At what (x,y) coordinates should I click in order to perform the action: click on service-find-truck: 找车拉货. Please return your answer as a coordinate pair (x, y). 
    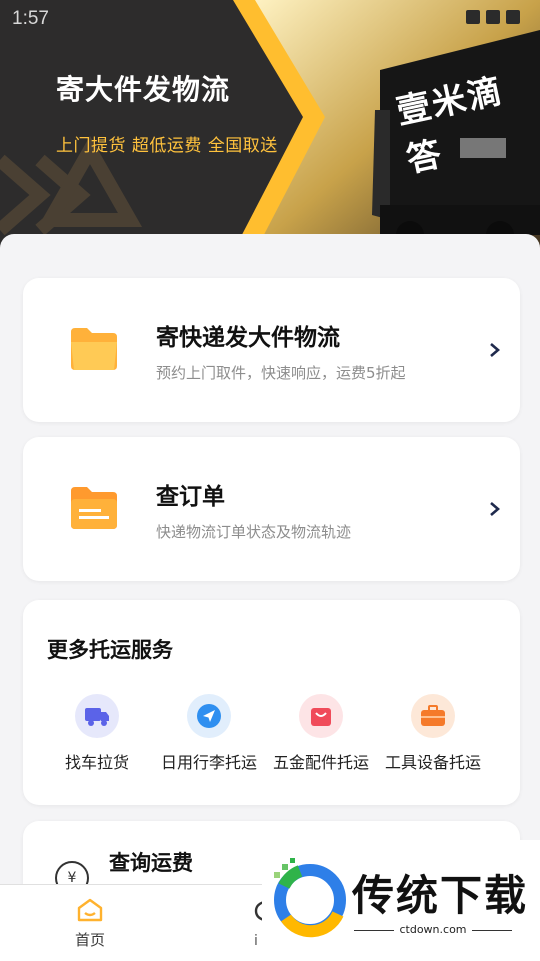
    Looking at the image, I should click on (97, 733).